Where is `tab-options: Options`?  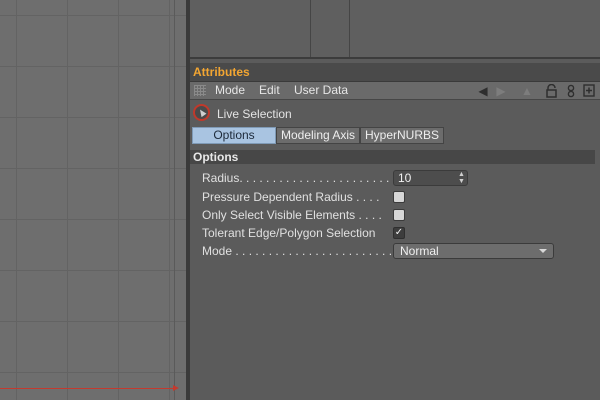
tab-options: Options is located at coordinates (234, 135).